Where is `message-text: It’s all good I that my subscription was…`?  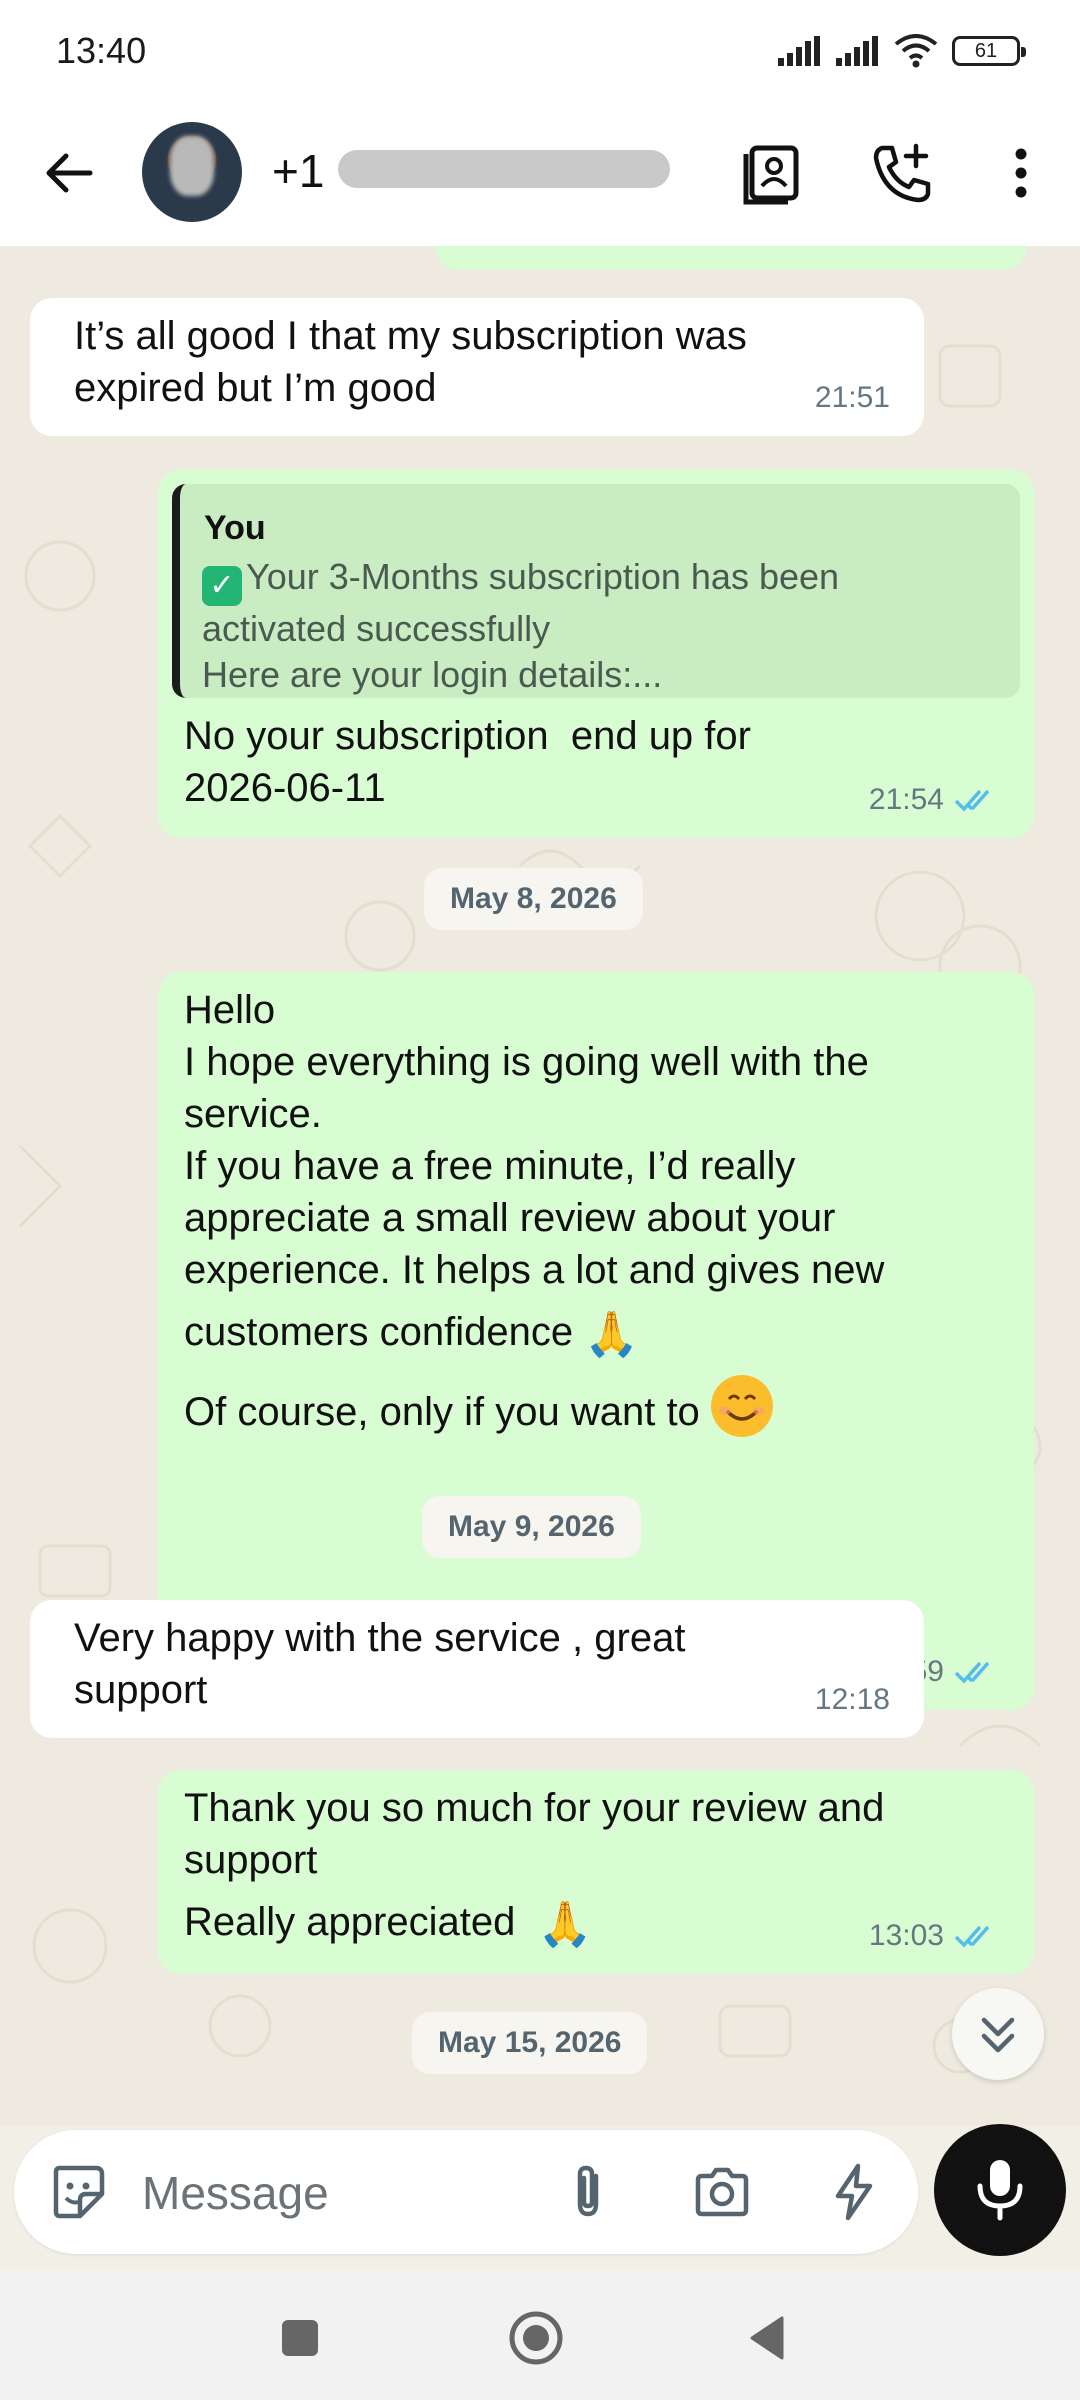 message-text: It’s all good I that my subscription was… is located at coordinates (410, 362).